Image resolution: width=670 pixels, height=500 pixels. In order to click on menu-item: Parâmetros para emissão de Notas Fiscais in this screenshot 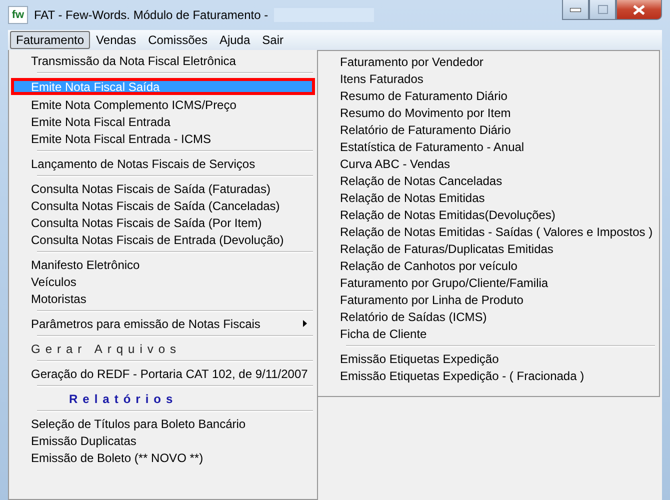, I will do `click(163, 323)`.